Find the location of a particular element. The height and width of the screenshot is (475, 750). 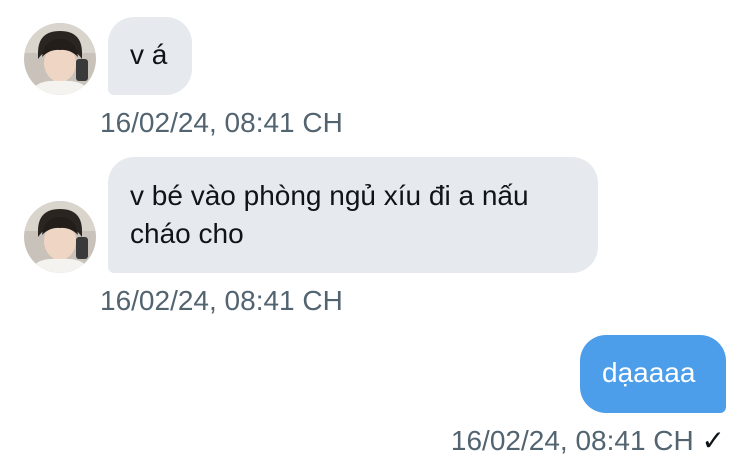

message-bubble: v á is located at coordinates (150, 56).